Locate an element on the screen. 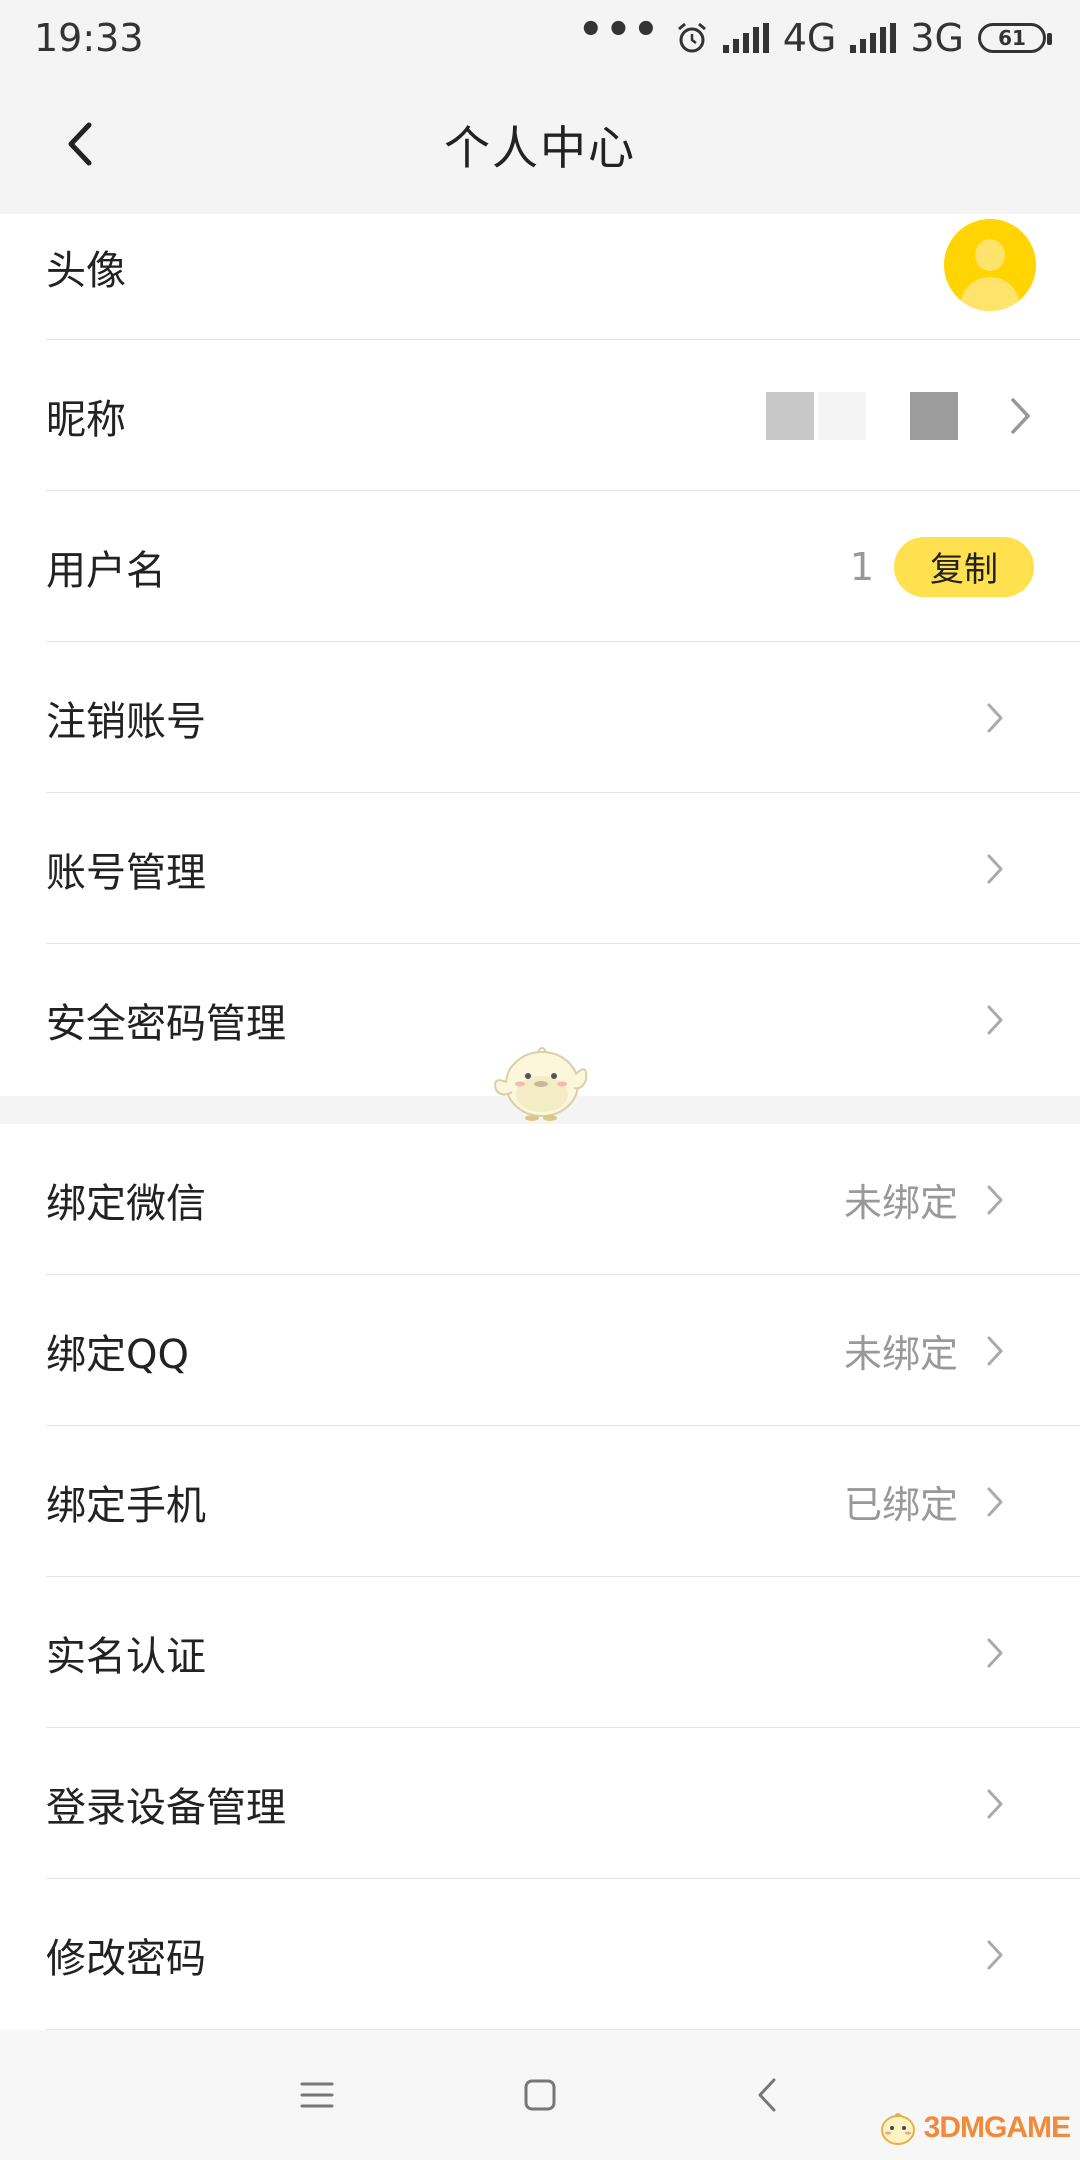  watermark-mascot-icon is located at coordinates (897, 2129).